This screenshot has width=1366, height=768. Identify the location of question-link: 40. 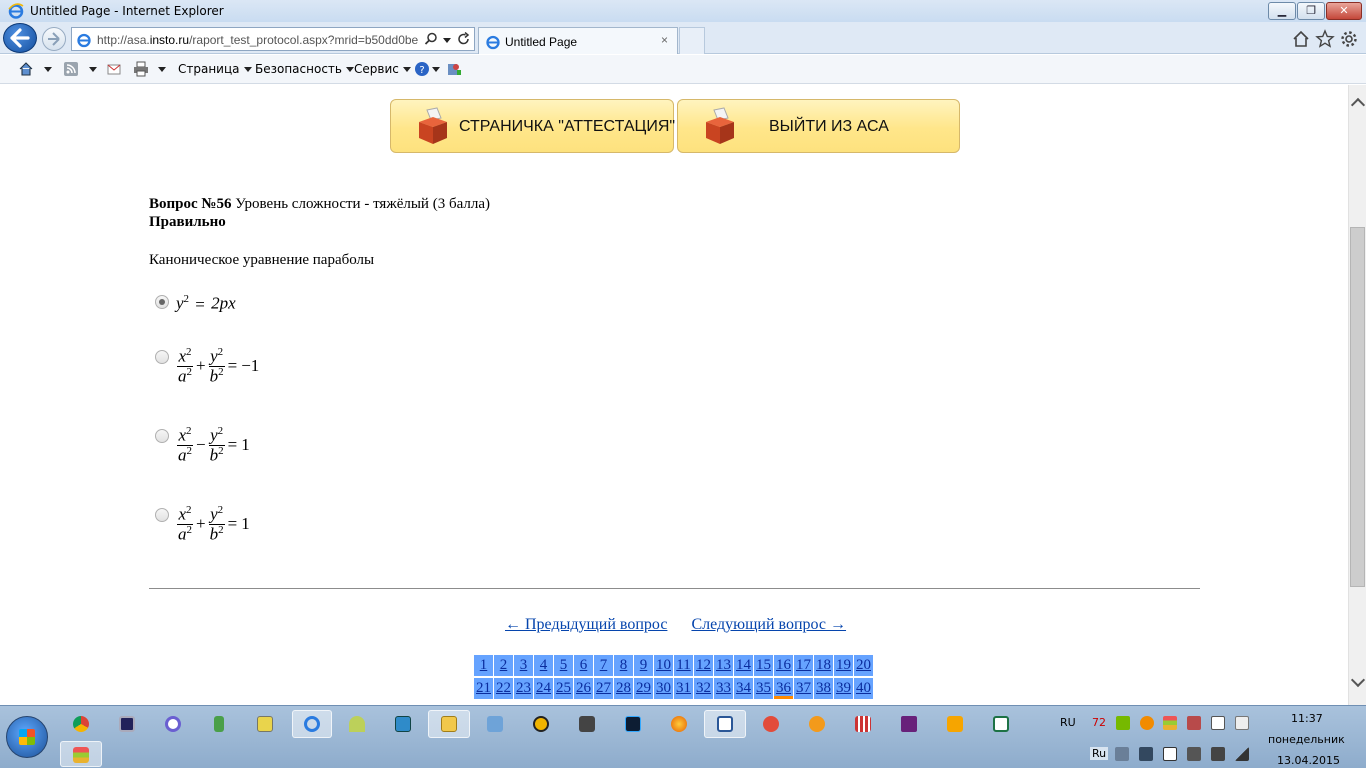
(863, 688).